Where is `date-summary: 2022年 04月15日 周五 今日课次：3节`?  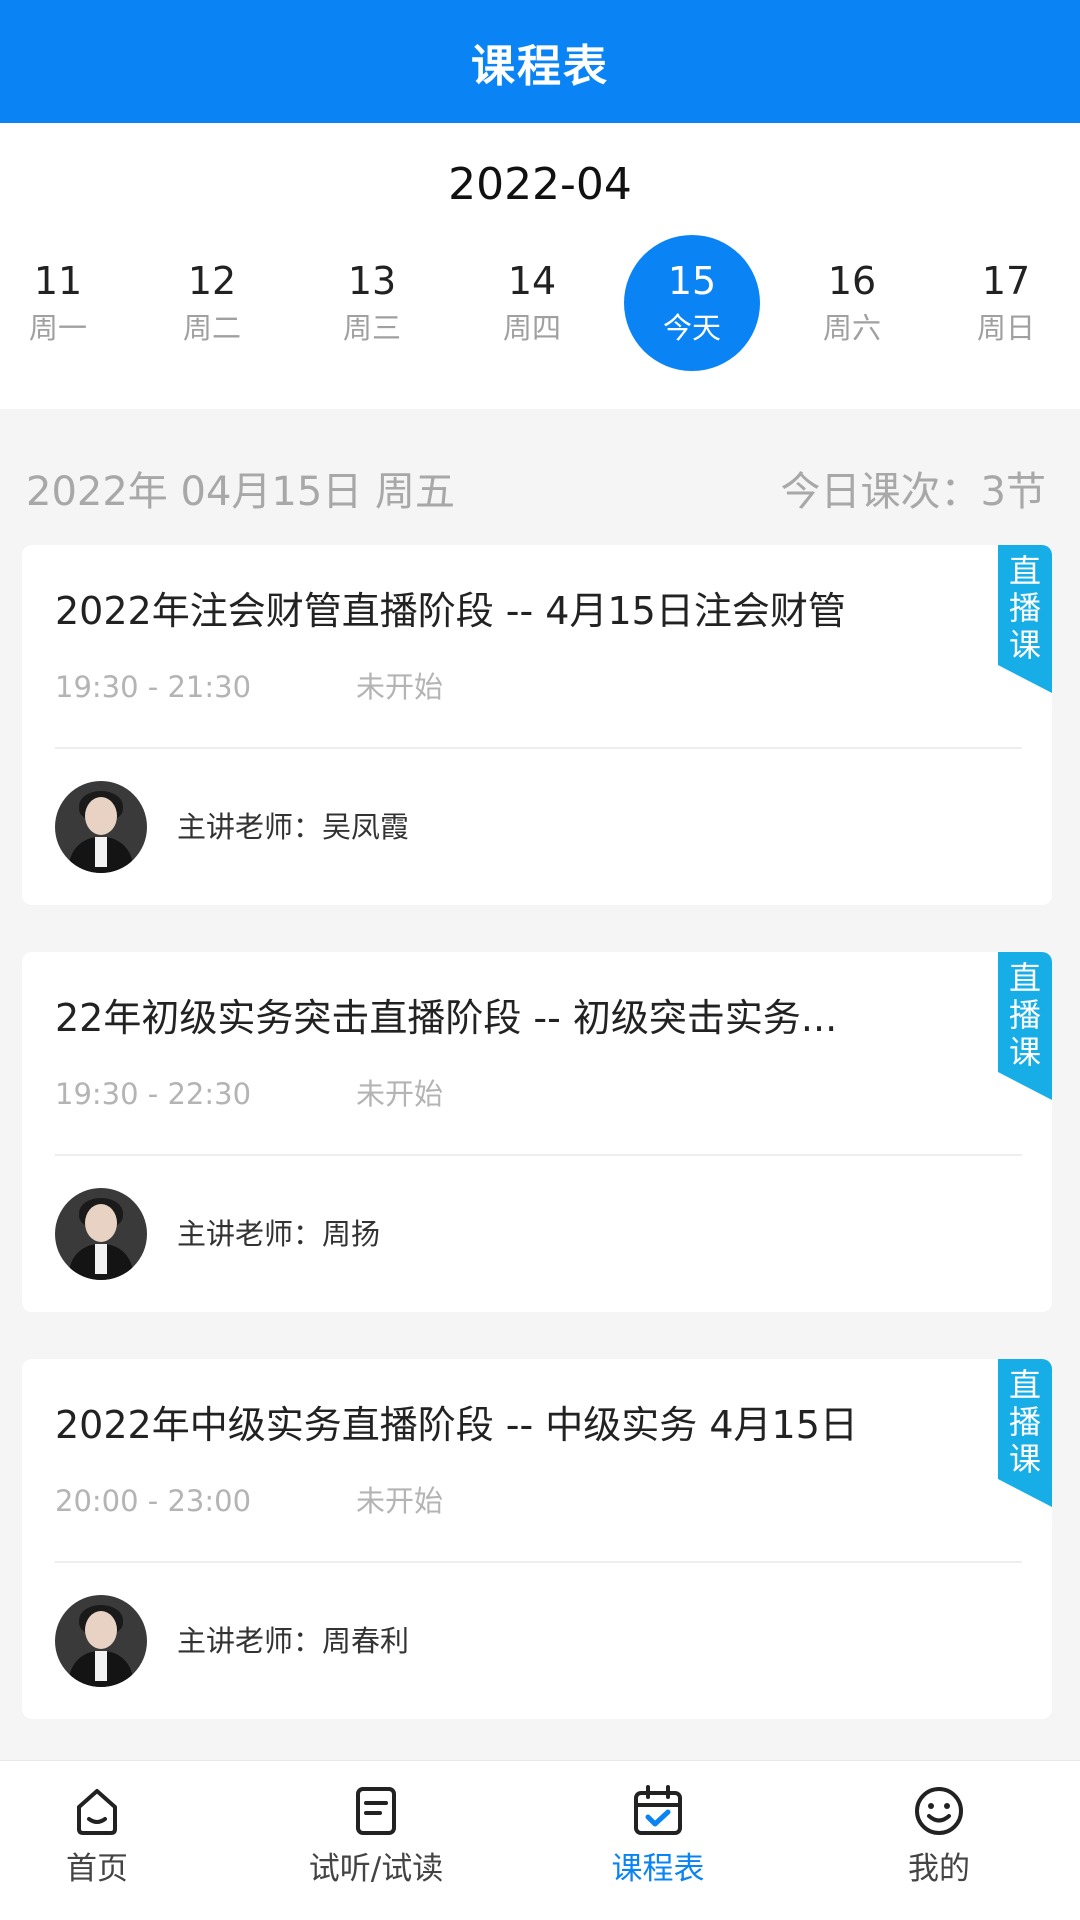 date-summary: 2022年 04月15日 周五 今日课次：3节 is located at coordinates (540, 492).